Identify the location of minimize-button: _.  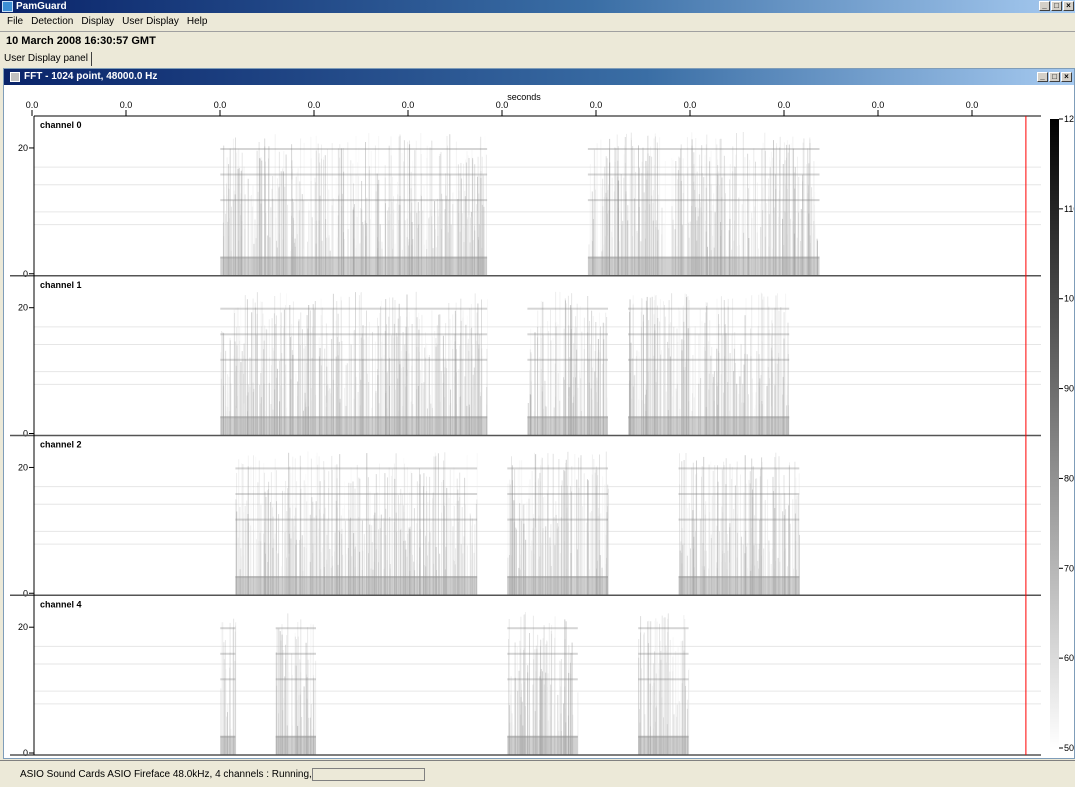
(1044, 6).